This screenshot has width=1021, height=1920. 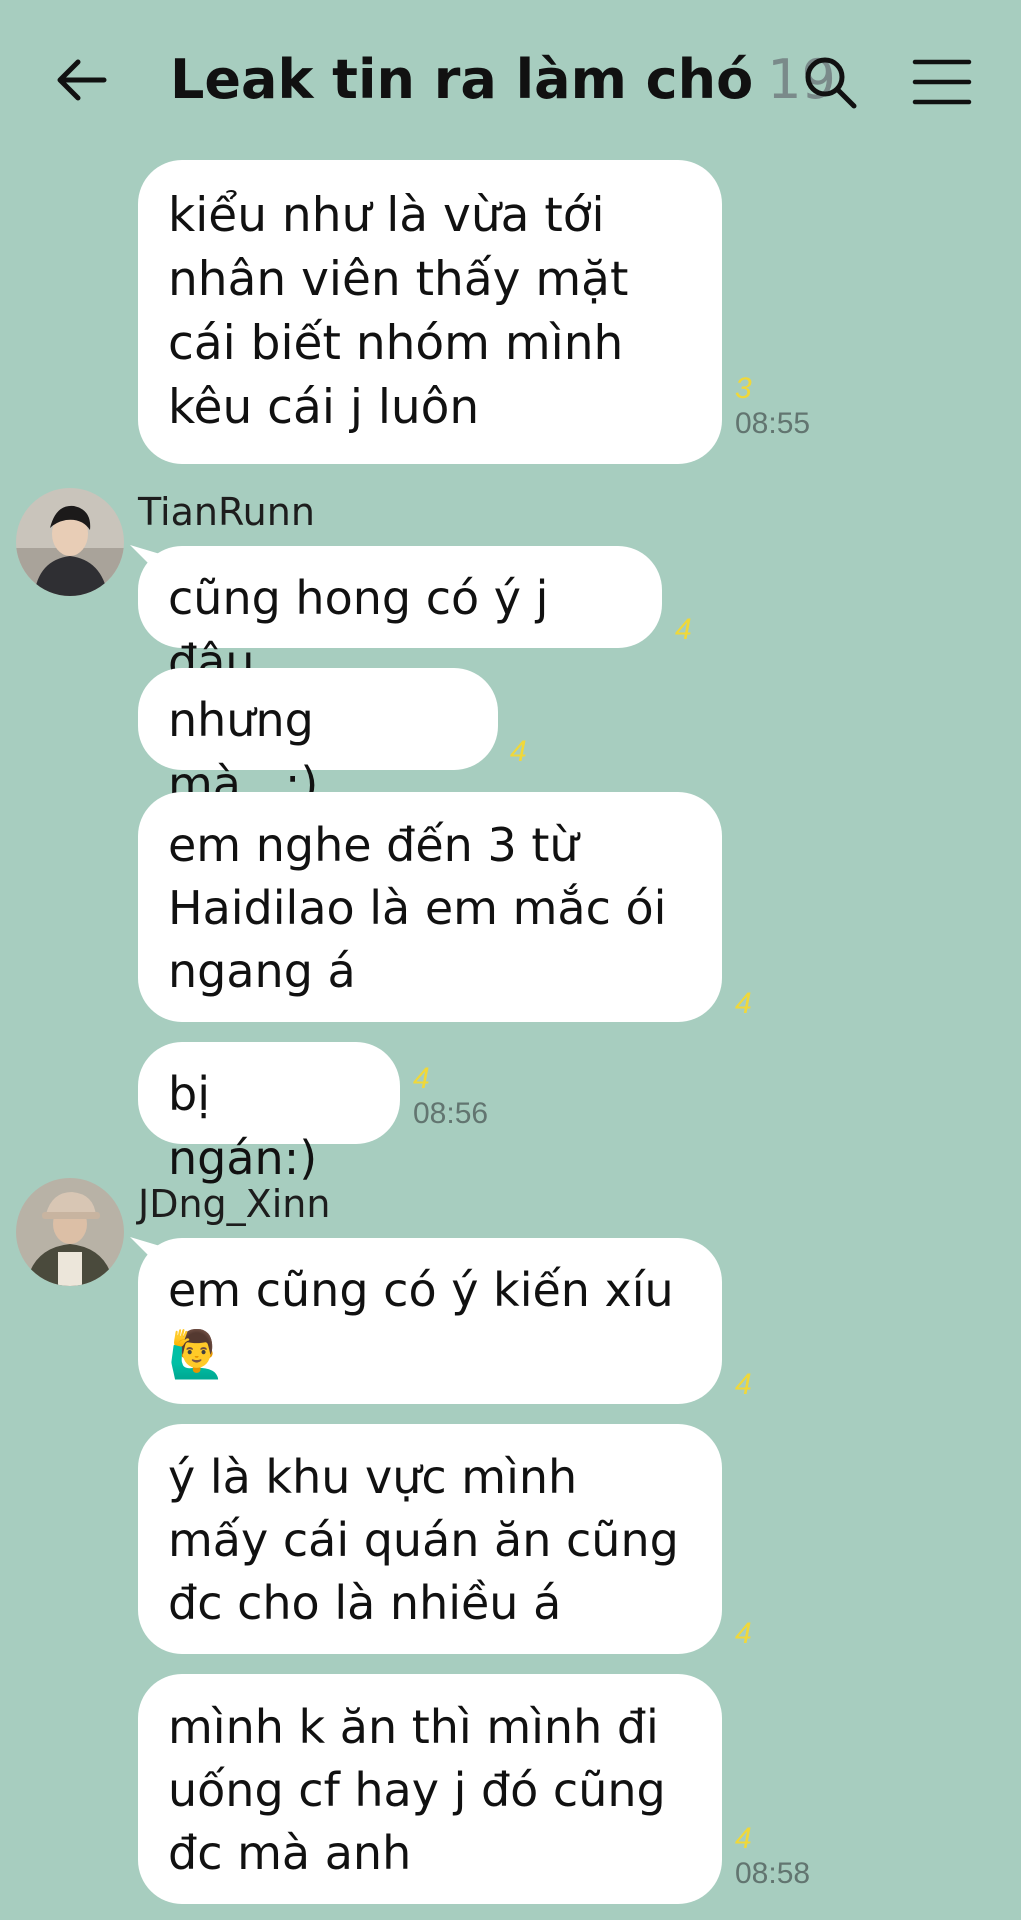 What do you see at coordinates (82, 80) in the screenshot?
I see `arrow-left-icon` at bounding box center [82, 80].